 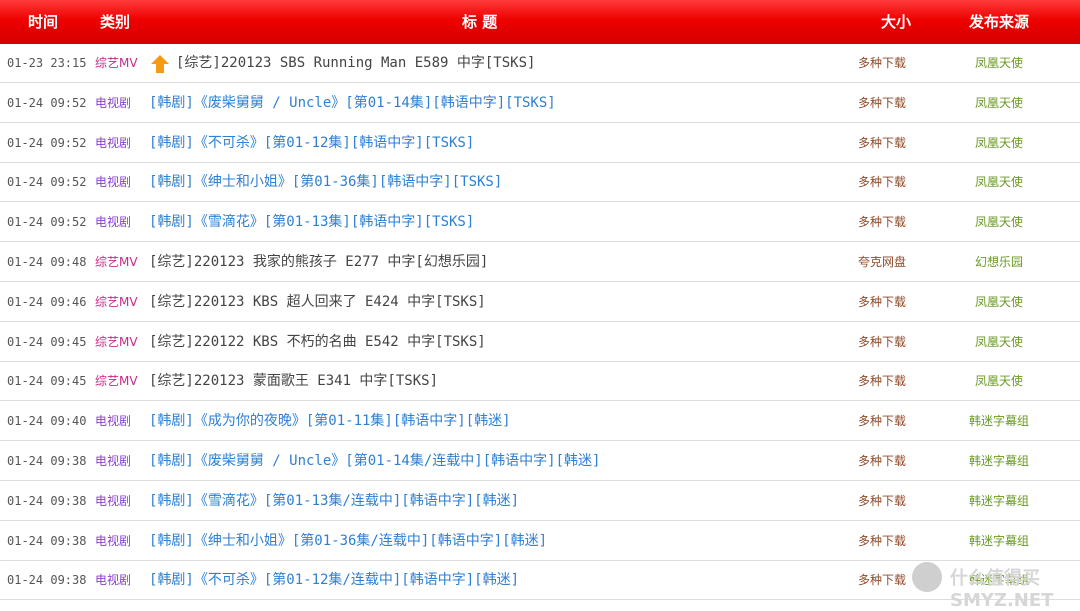 What do you see at coordinates (348, 541) in the screenshot?
I see `row-title: [韩剧]《绅士和小姐》[第01-36集/连载中][韩语中字][韩迷]` at bounding box center [348, 541].